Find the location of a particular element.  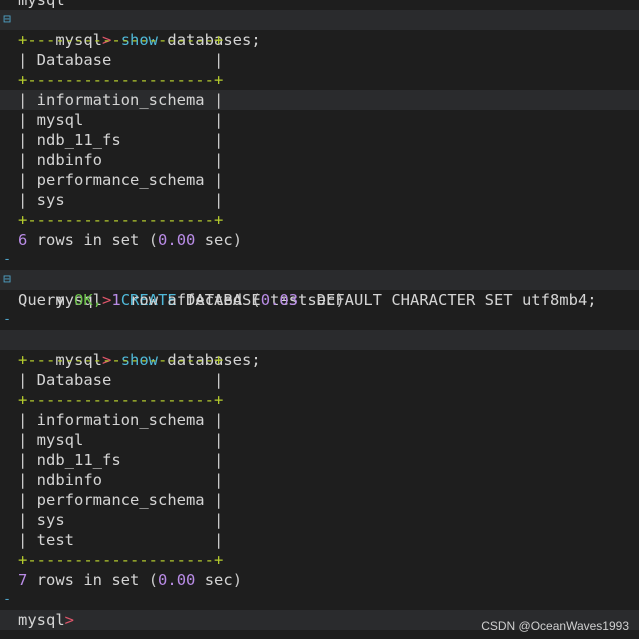

watermark: CSDN @OceanWaves1993 is located at coordinates (555, 626).